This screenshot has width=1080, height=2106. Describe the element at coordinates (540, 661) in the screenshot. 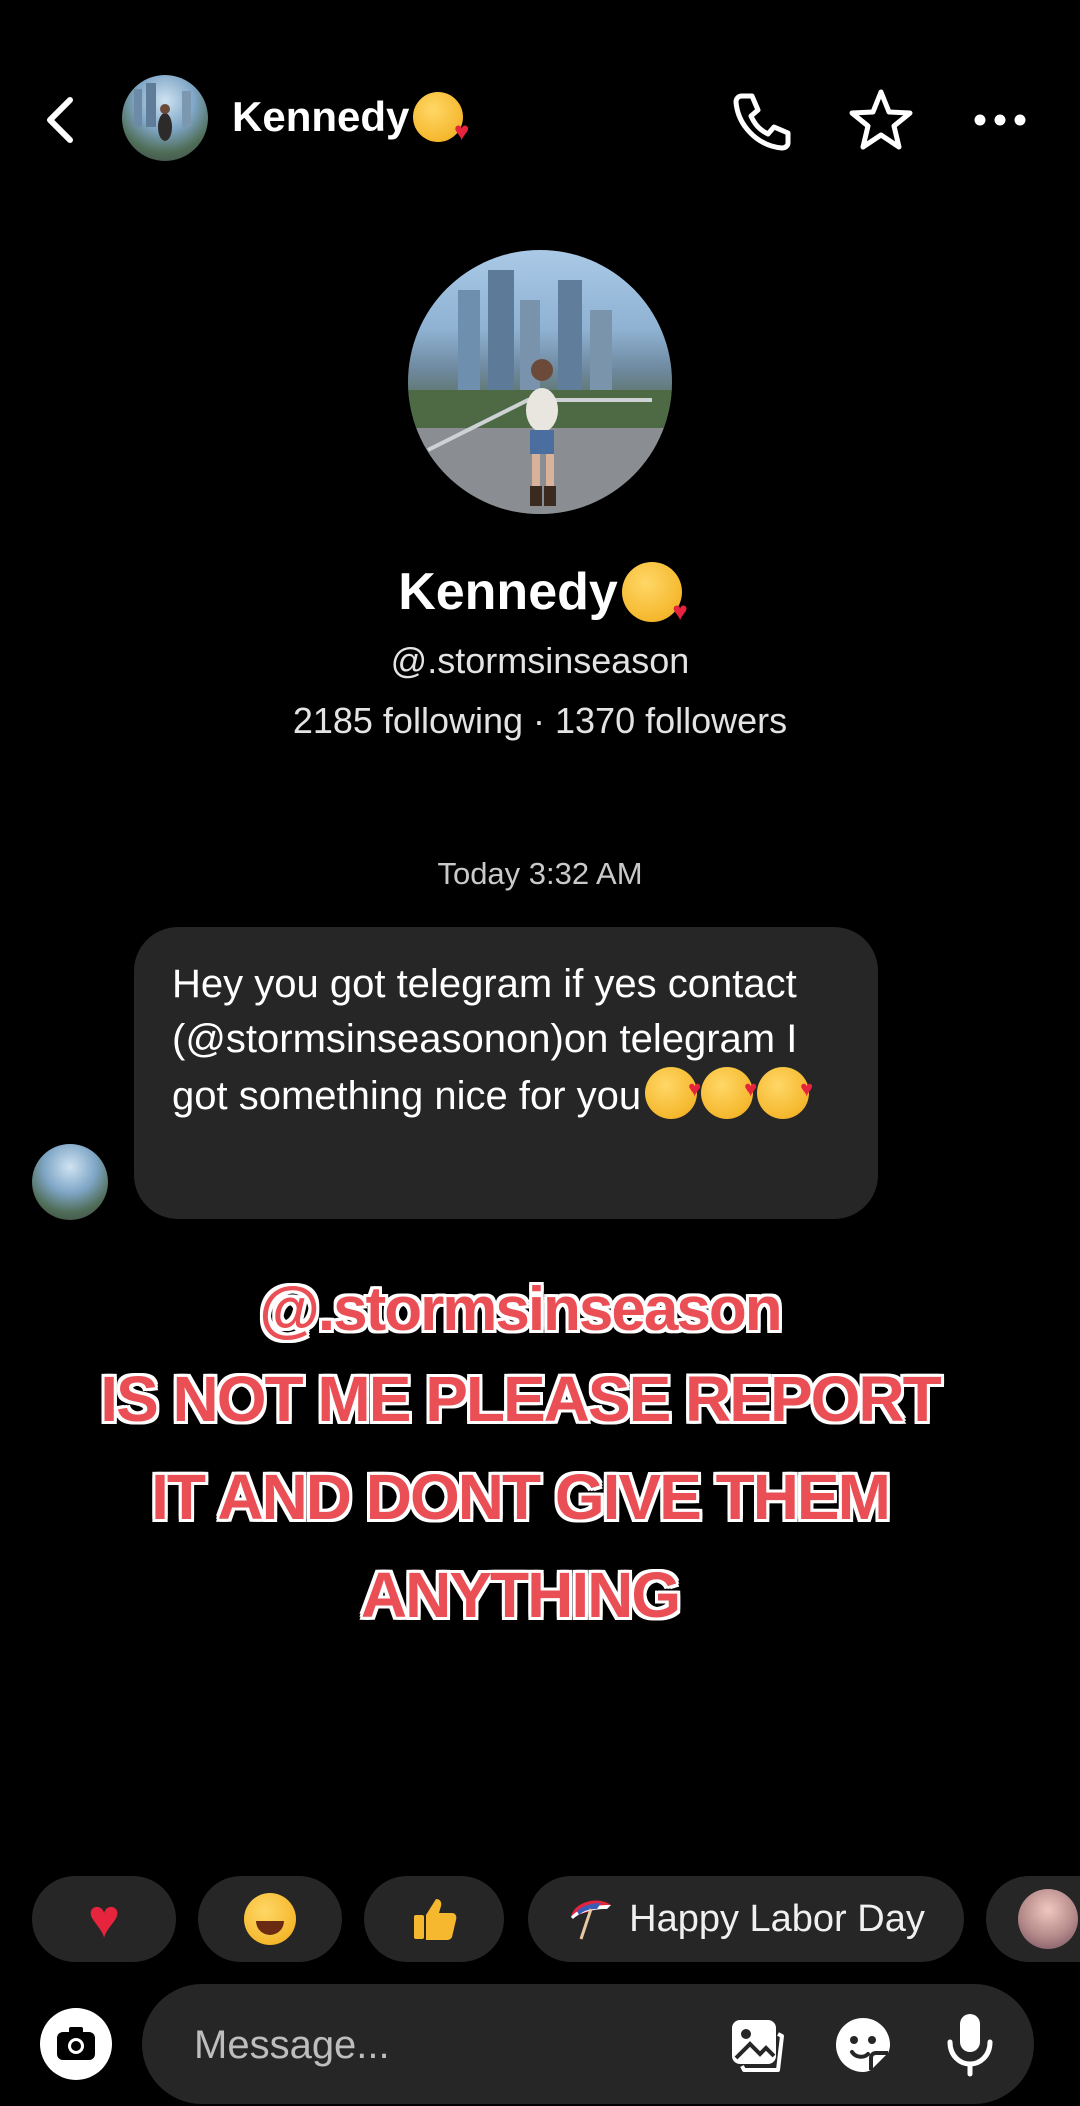

I see `profile-handle: @.stormsinseason` at that location.